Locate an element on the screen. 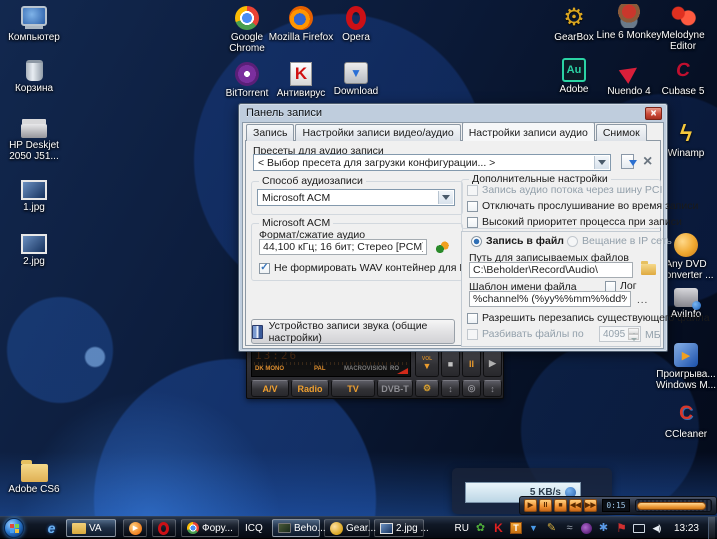 The height and width of the screenshot is (539, 717). desktop-icon-label: 2.jpg is located at coordinates (34, 261).